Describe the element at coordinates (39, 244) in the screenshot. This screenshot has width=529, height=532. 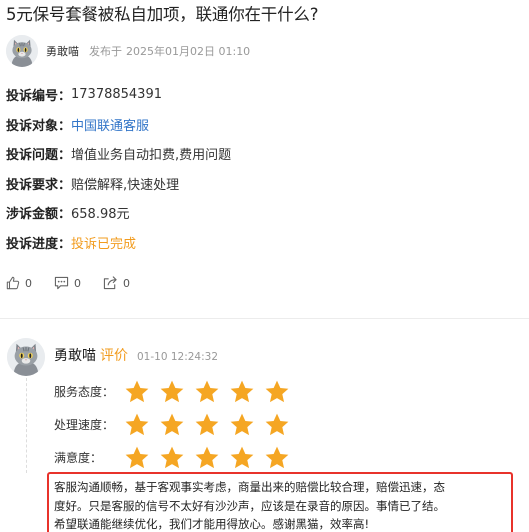
I see `info-label: 投诉进度：` at that location.